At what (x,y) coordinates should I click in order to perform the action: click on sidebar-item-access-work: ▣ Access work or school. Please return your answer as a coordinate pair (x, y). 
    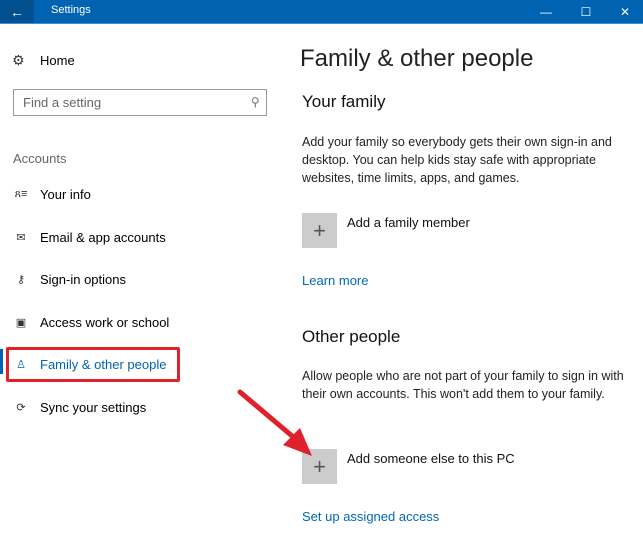
    Looking at the image, I should click on (91, 322).